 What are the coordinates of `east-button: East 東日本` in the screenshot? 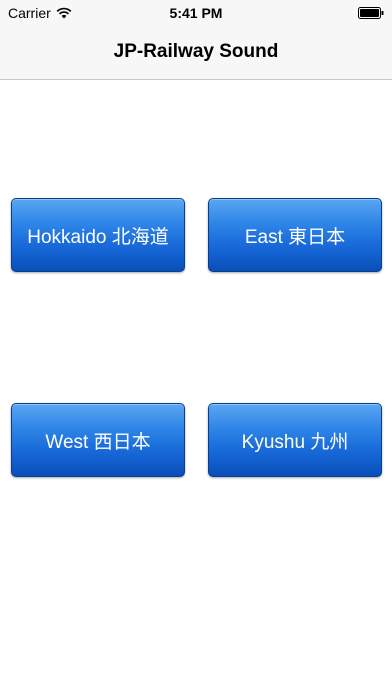 It's located at (295, 235).